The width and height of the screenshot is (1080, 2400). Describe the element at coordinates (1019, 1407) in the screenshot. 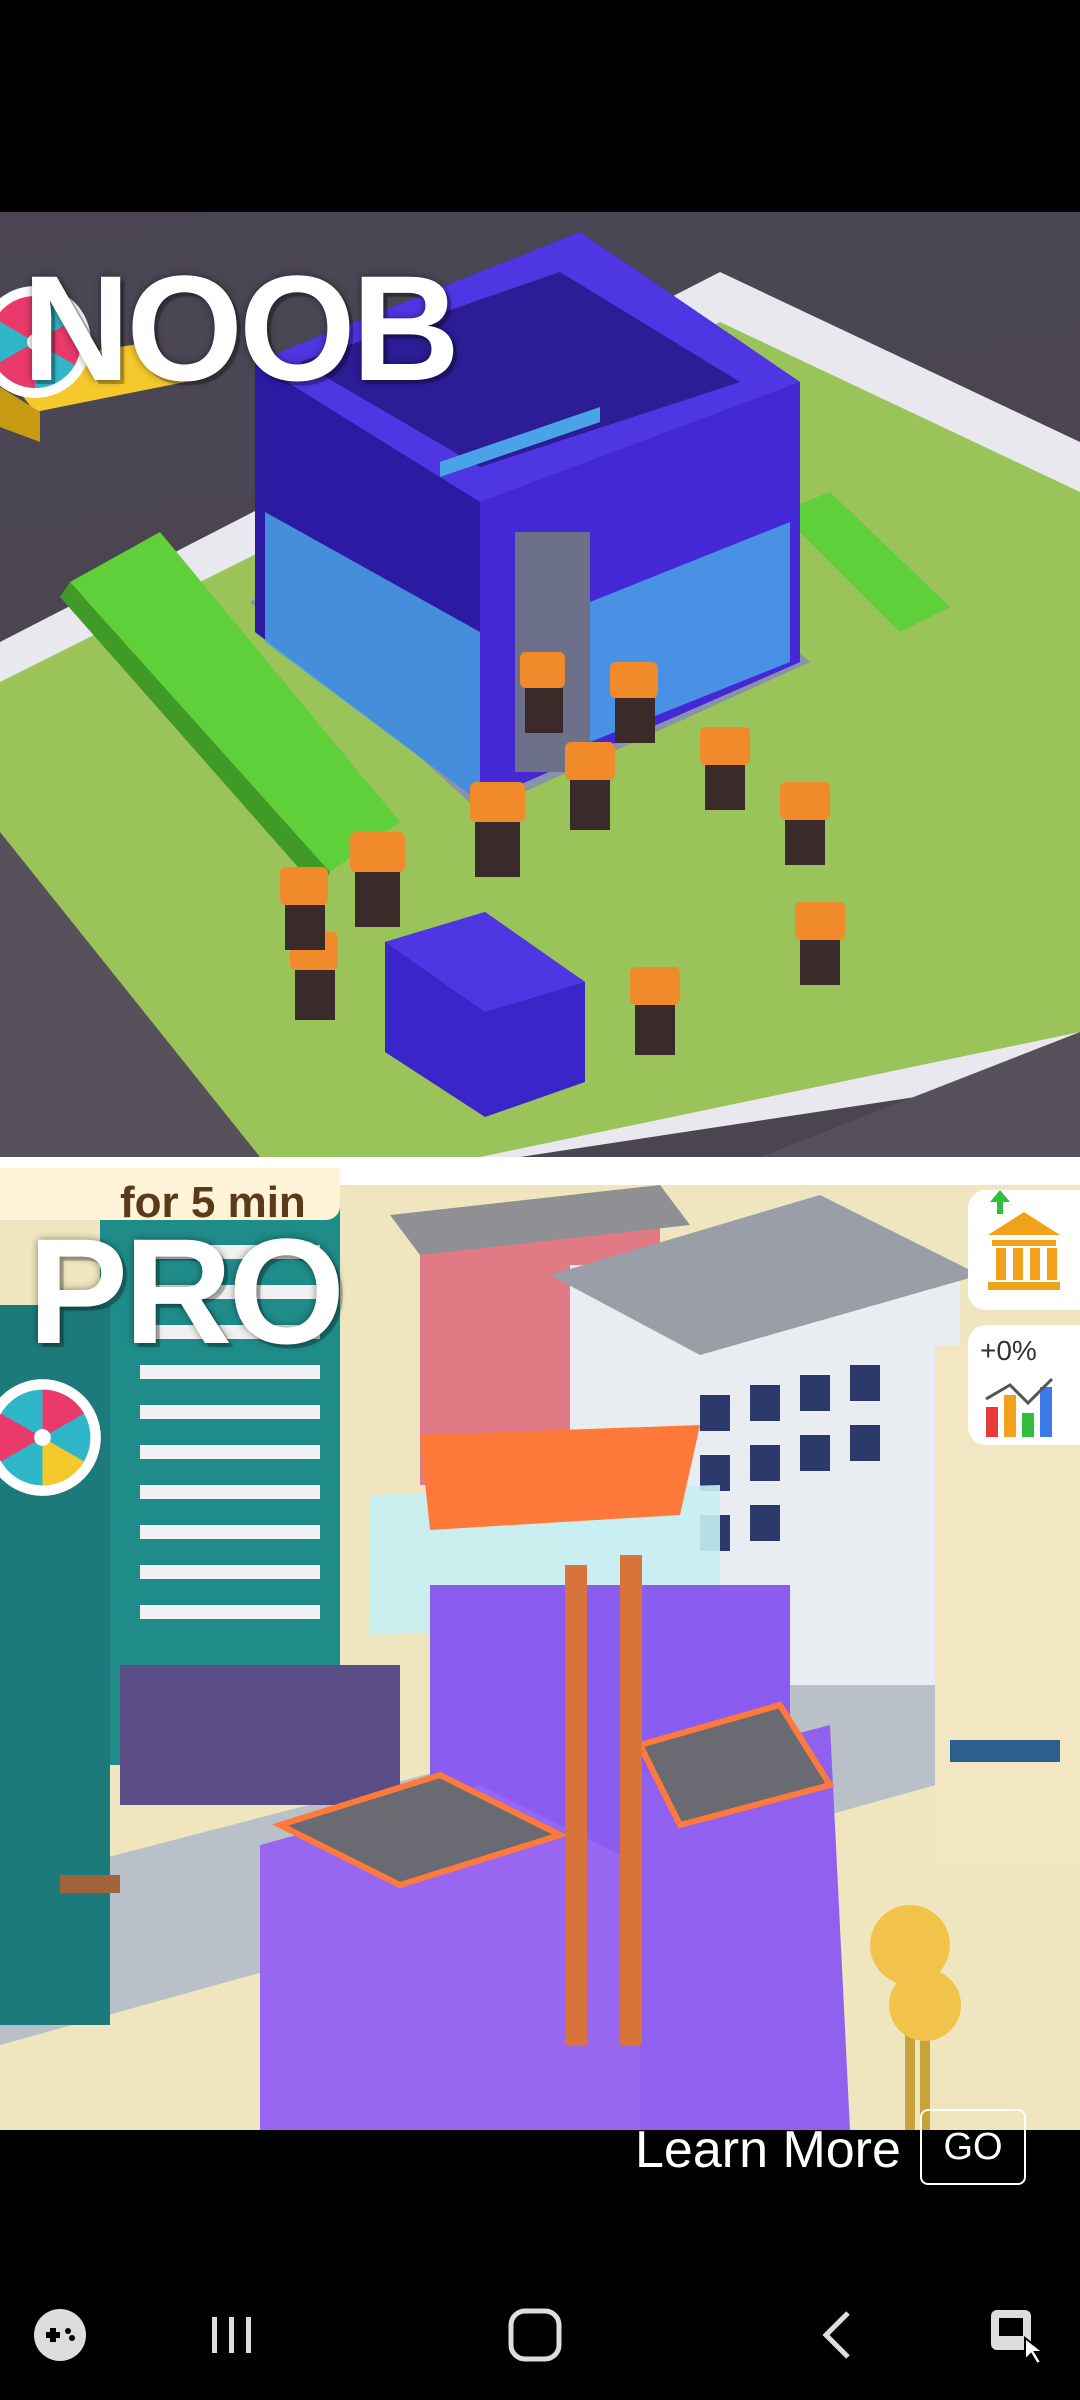

I see `stats-chart-icon` at that location.